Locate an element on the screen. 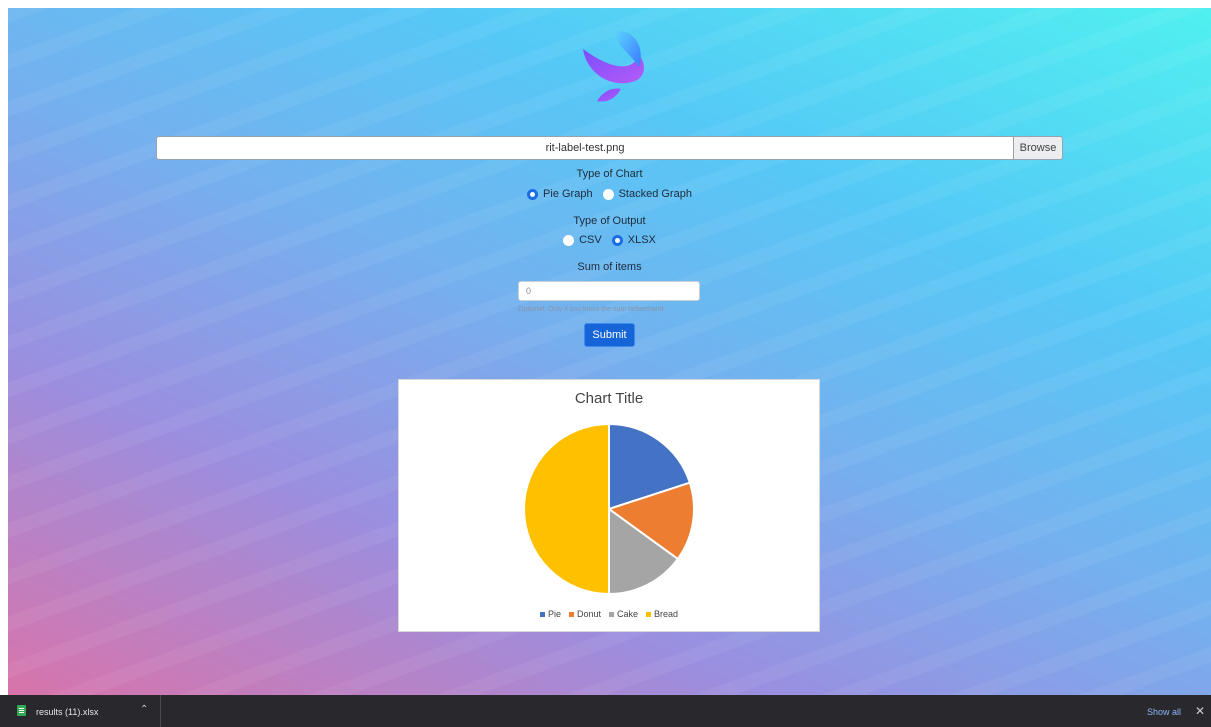  radio-csv-label: CSV is located at coordinates (590, 240).